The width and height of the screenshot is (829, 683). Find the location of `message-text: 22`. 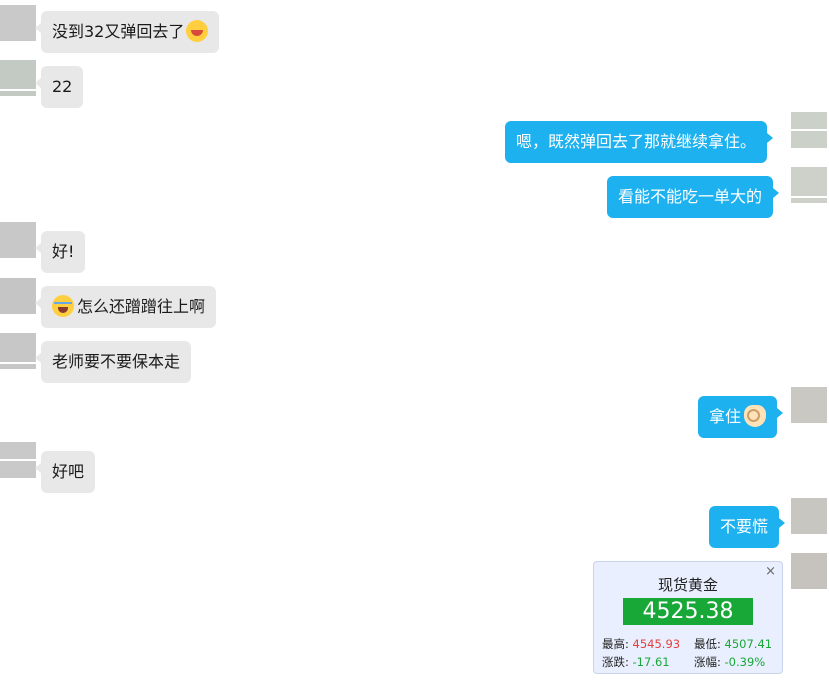

message-text: 22 is located at coordinates (62, 86).